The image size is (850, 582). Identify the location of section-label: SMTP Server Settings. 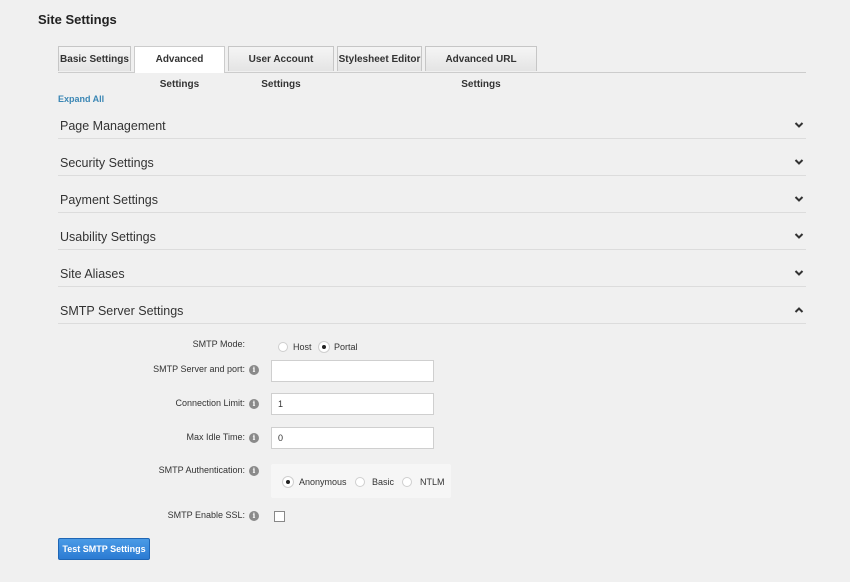
(122, 311).